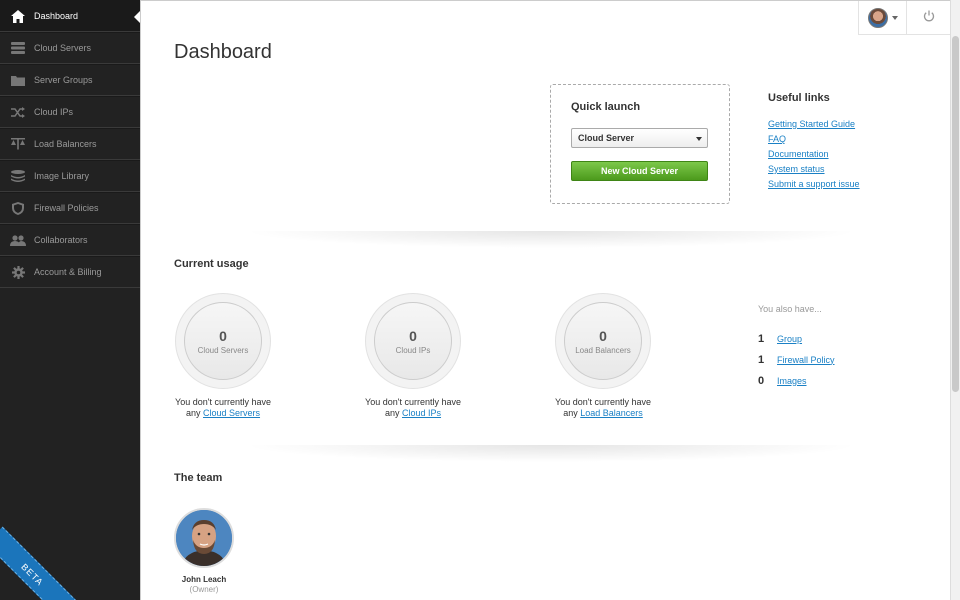  I want to click on member-name: John Leach, so click(204, 579).